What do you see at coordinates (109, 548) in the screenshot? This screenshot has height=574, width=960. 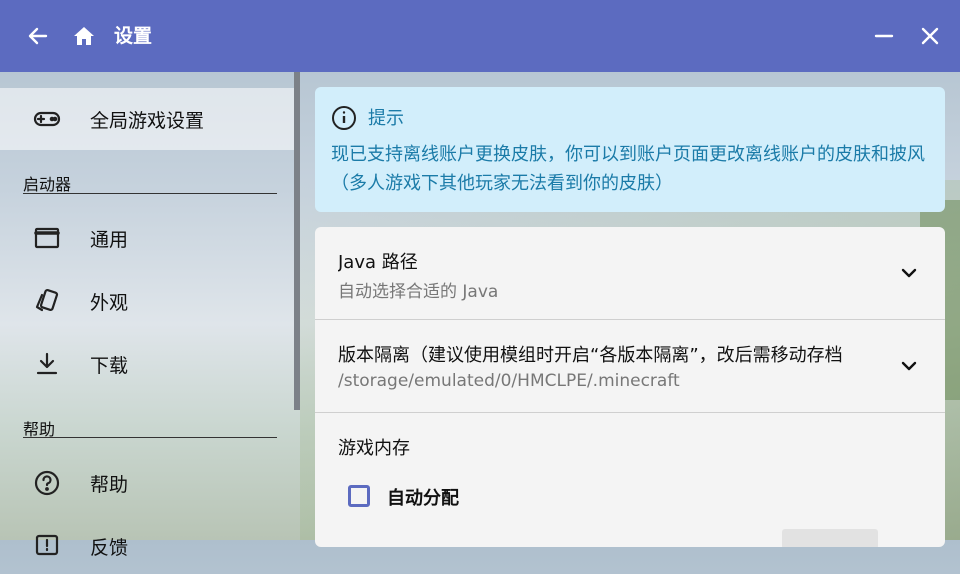 I see `sidebar-item-label: 反馈` at bounding box center [109, 548].